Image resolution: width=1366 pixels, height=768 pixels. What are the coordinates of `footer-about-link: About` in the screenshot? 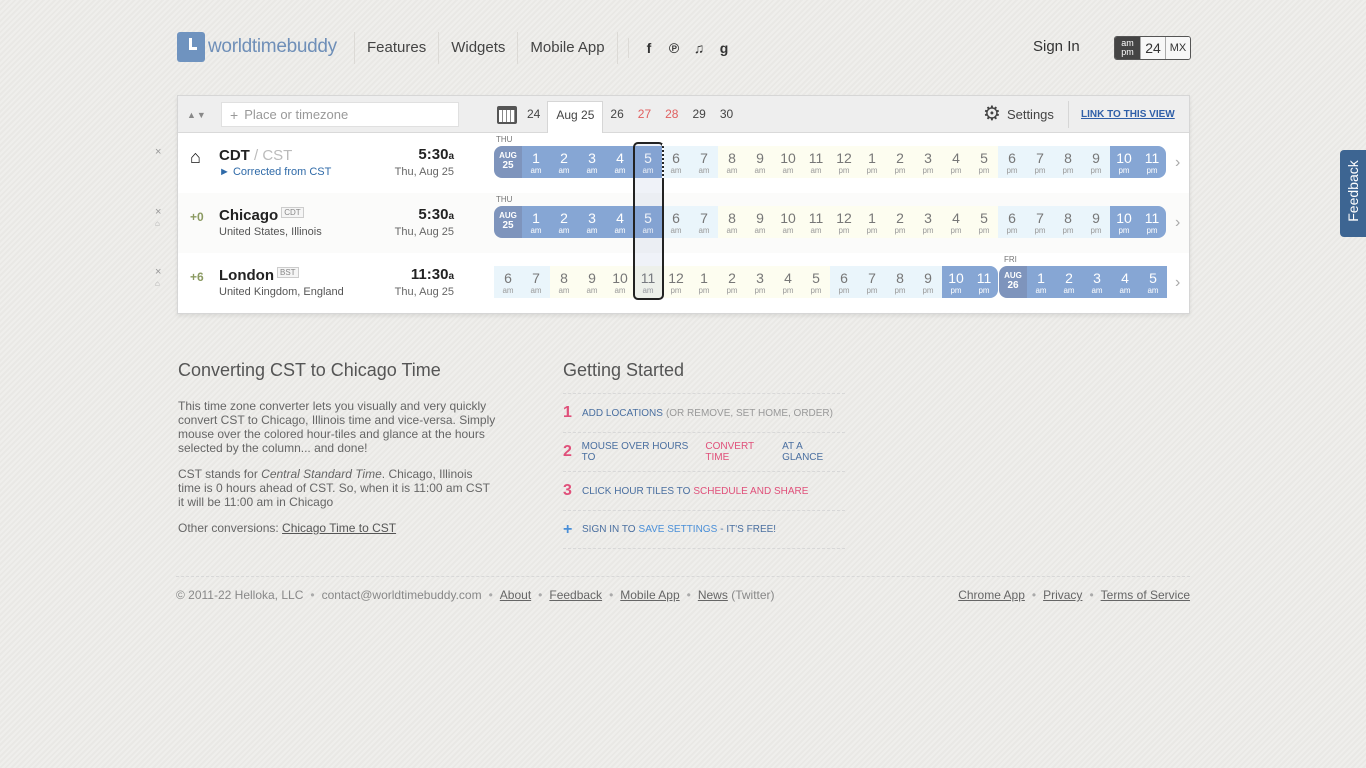 It's located at (515, 595).